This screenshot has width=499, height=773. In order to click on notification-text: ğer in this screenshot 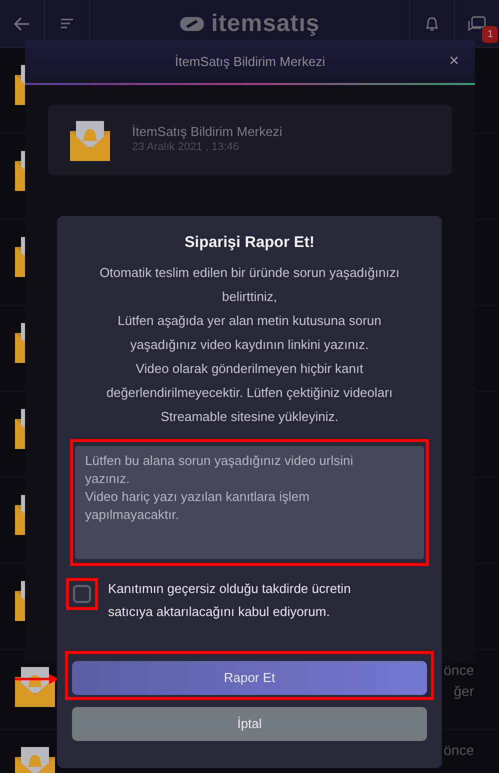, I will do `click(464, 691)`.